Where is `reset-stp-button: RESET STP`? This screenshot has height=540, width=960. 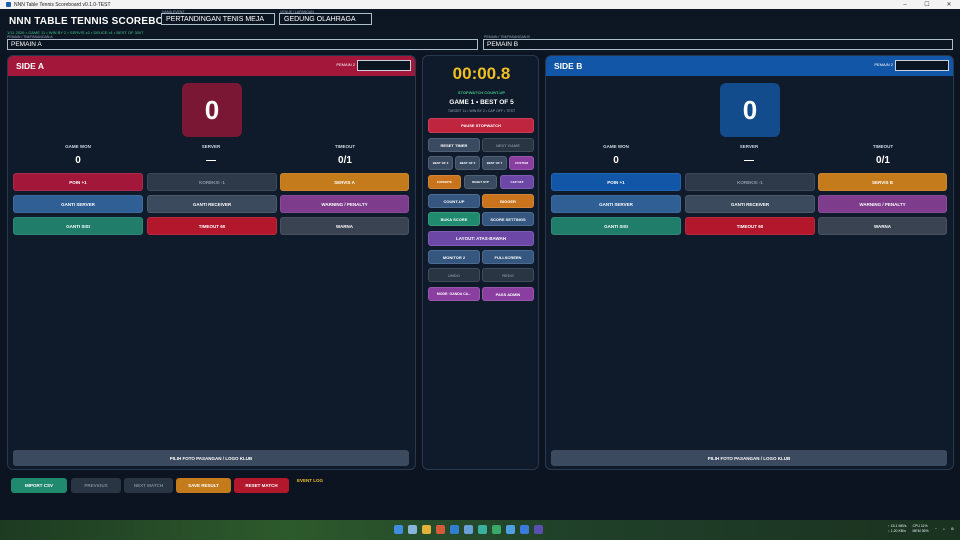 reset-stp-button: RESET STP is located at coordinates (480, 182).